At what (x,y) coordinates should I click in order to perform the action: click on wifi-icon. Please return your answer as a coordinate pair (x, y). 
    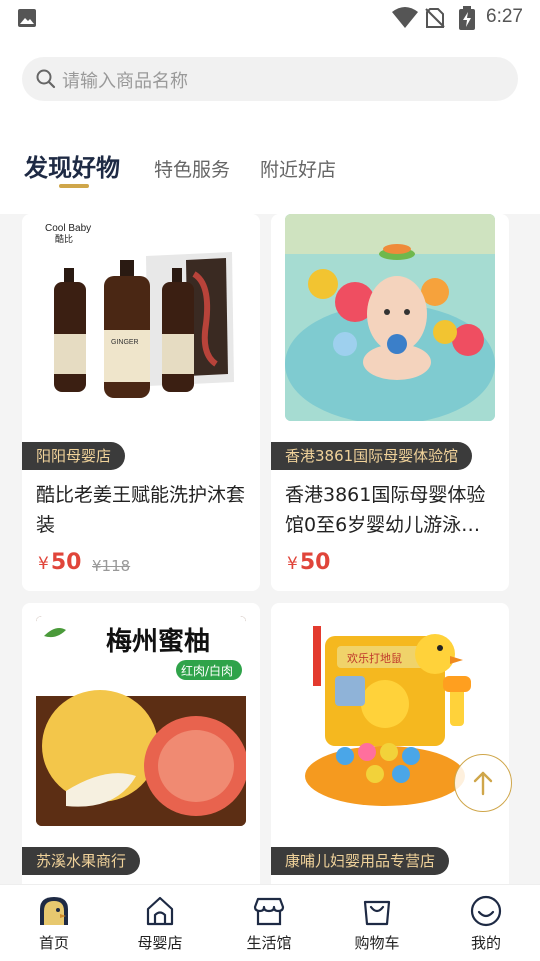
    Looking at the image, I should click on (405, 17).